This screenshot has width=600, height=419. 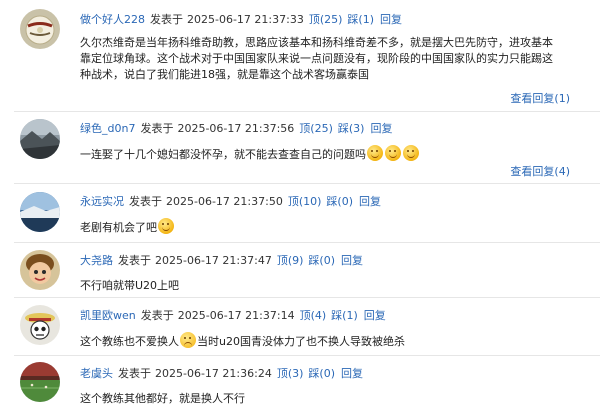 I want to click on comment-meta: 绿色_d0n7 发表于 2025-06-17 21:37:56 顶(25) 踩(3) 回复, so click(x=333, y=129).